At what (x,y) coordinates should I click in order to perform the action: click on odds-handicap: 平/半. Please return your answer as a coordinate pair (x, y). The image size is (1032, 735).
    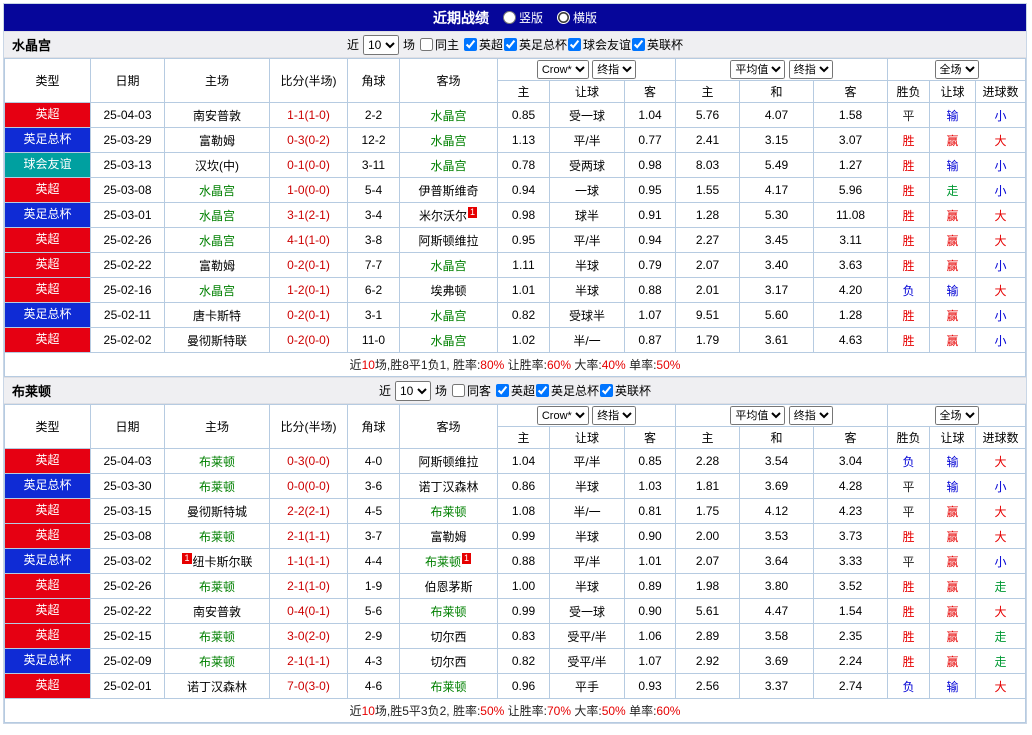
    Looking at the image, I should click on (587, 140).